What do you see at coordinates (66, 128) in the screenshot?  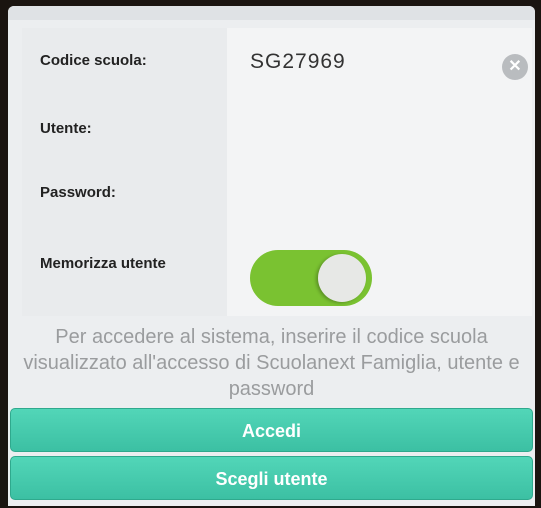 I see `utente-label: Utente:` at bounding box center [66, 128].